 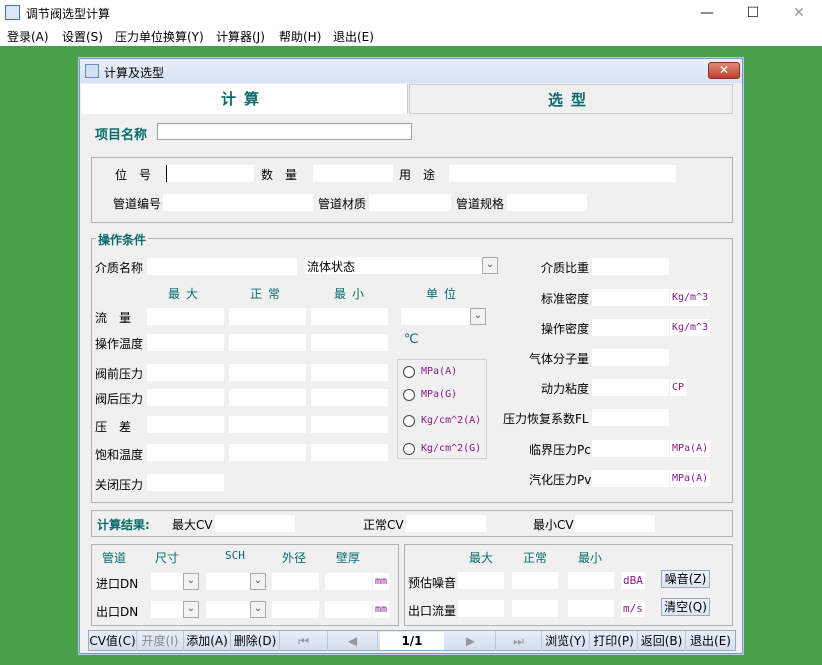 What do you see at coordinates (255, 641) in the screenshot?
I see `delete-button: 删除(D)` at bounding box center [255, 641].